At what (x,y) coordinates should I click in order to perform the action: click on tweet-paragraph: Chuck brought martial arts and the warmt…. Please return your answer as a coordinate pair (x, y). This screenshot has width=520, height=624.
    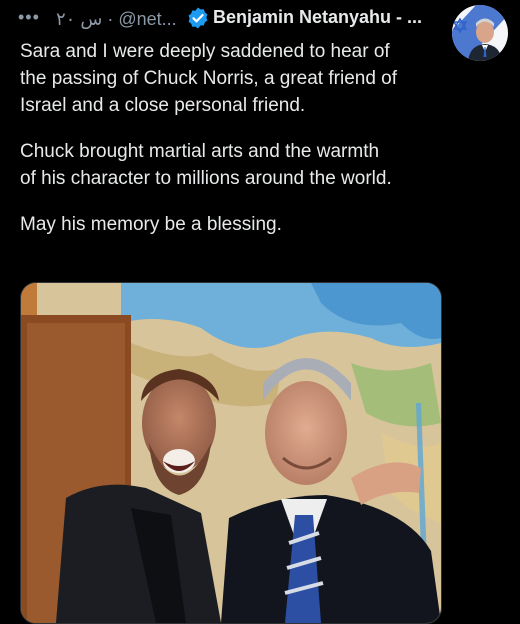
    Looking at the image, I should click on (206, 165).